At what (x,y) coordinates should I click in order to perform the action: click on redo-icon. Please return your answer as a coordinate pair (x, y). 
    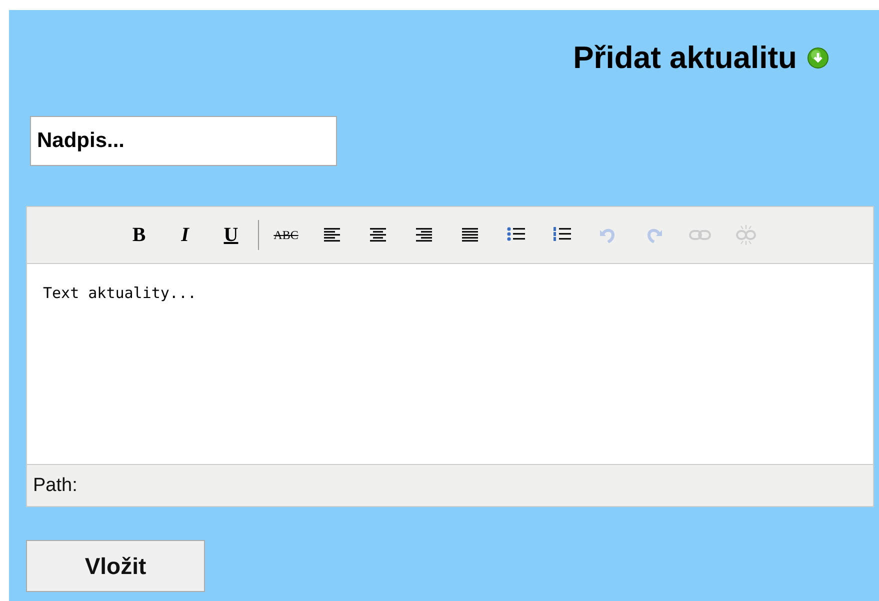
    Looking at the image, I should click on (654, 235).